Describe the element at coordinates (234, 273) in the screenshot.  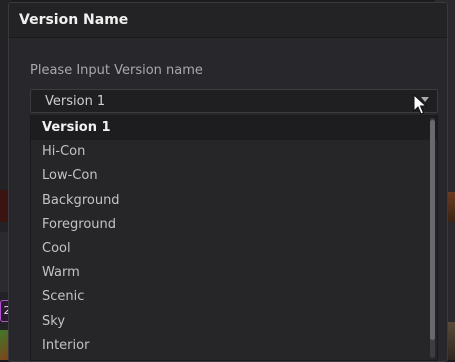
I see `dropdown-option-warm: Warm` at that location.